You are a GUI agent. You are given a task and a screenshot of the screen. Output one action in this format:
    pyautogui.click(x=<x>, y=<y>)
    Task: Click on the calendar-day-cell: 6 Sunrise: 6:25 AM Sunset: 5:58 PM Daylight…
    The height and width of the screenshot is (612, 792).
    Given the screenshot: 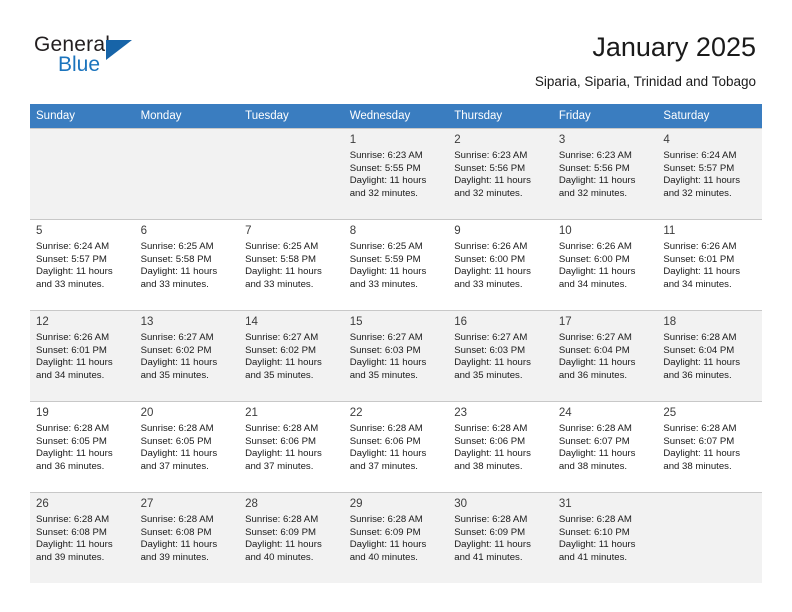 What is the action you would take?
    pyautogui.click(x=187, y=265)
    